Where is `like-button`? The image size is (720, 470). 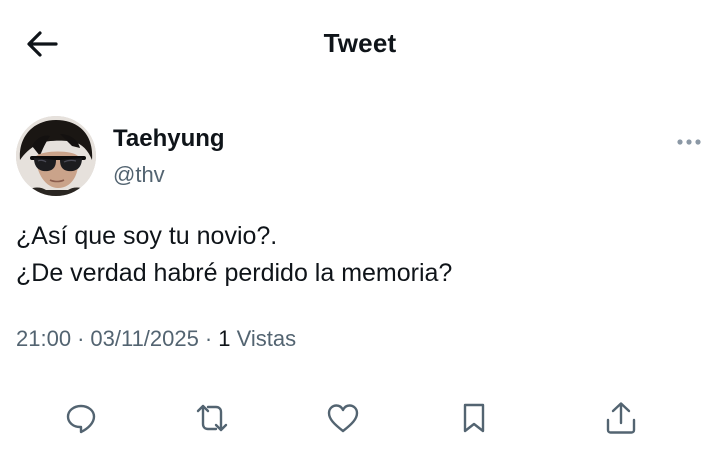 like-button is located at coordinates (343, 418).